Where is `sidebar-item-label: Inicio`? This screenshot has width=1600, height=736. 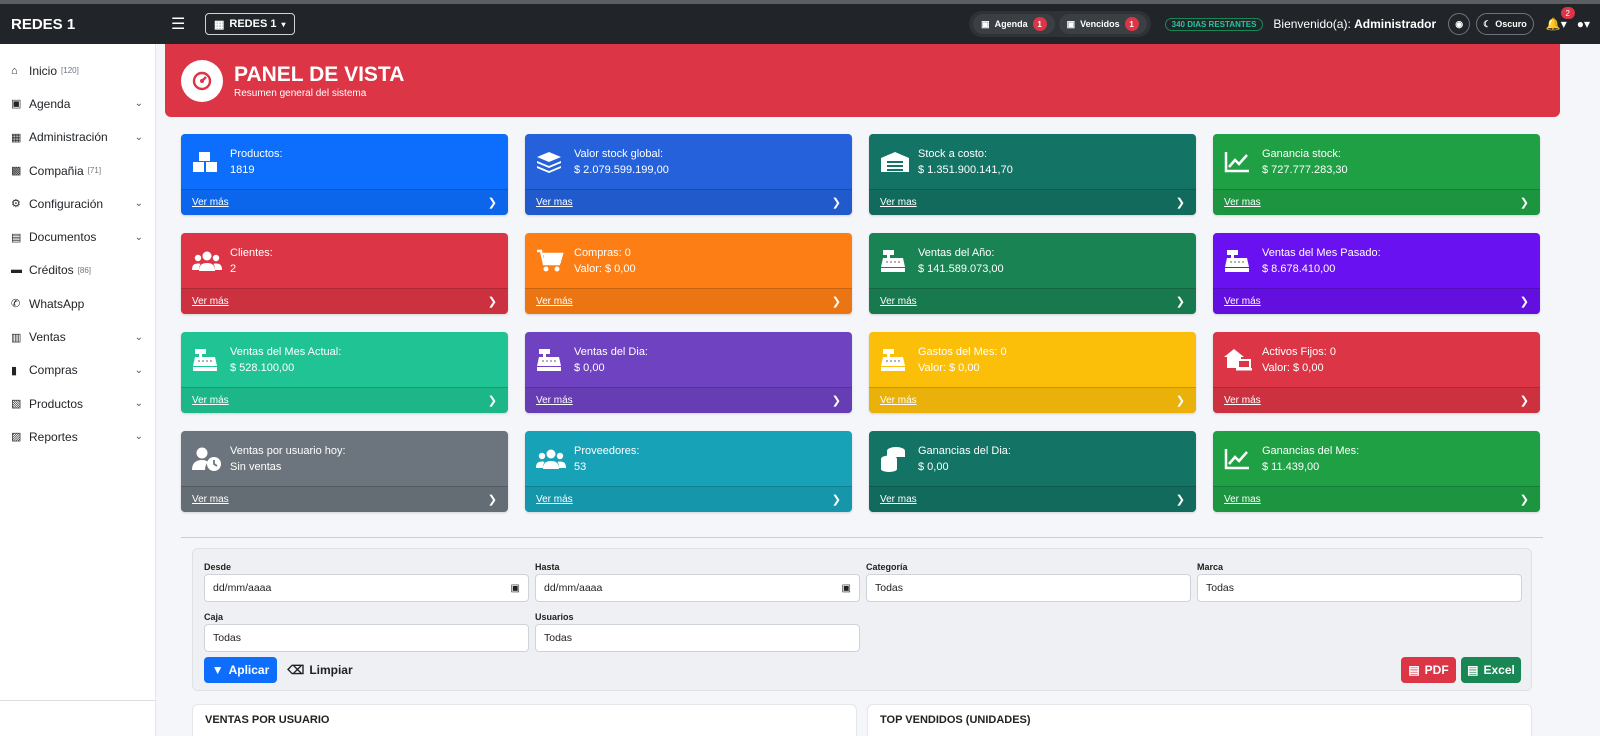
sidebar-item-label: Inicio is located at coordinates (43, 70).